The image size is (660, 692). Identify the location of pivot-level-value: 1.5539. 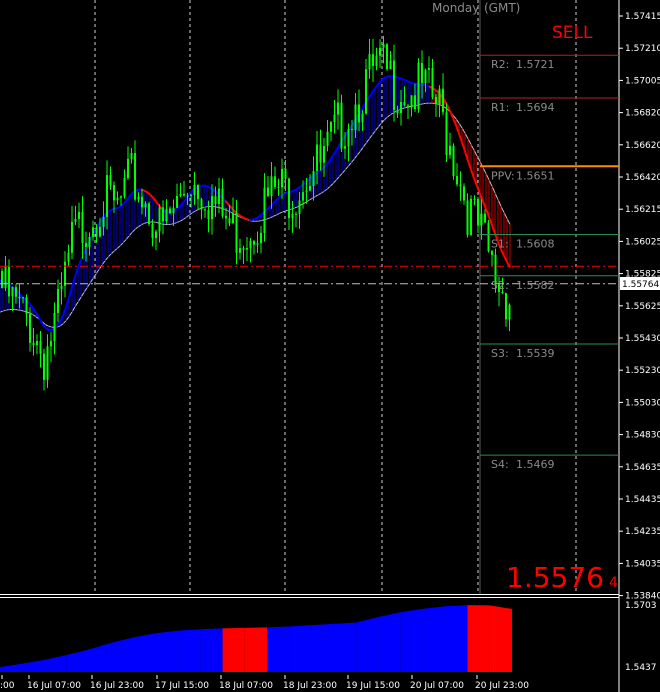
(535, 353).